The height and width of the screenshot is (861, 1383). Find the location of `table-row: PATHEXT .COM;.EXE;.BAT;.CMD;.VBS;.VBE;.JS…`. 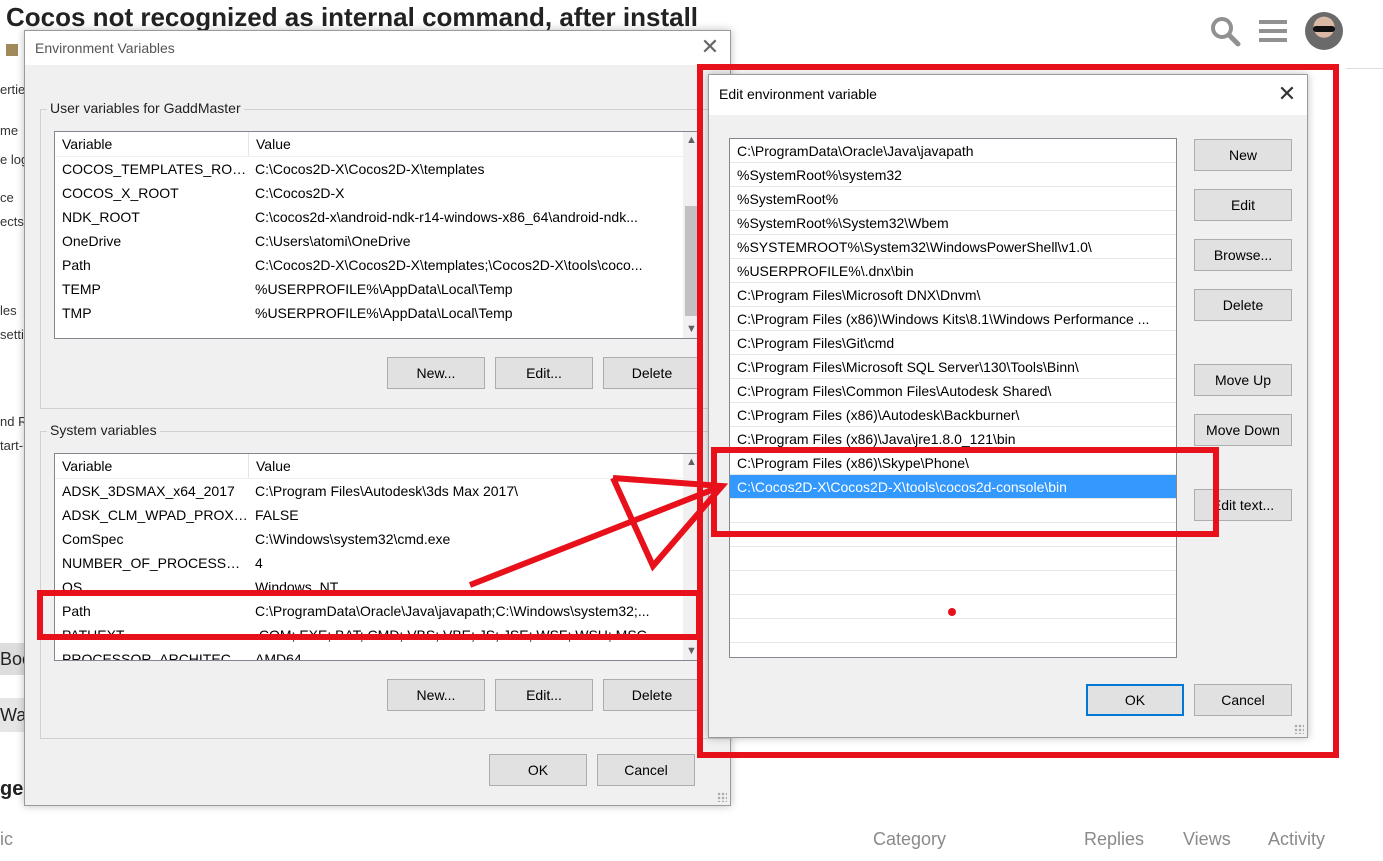

table-row: PATHEXT .COM;.EXE;.BAT;.CMD;.VBS;.VBE;.JS… is located at coordinates (377, 635).